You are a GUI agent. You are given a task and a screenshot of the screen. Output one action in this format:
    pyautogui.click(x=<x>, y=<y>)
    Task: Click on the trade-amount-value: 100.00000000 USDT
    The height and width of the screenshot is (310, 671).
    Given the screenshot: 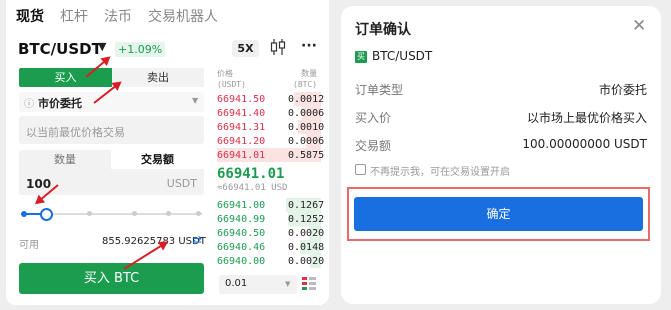 What is the action you would take?
    pyautogui.click(x=584, y=144)
    